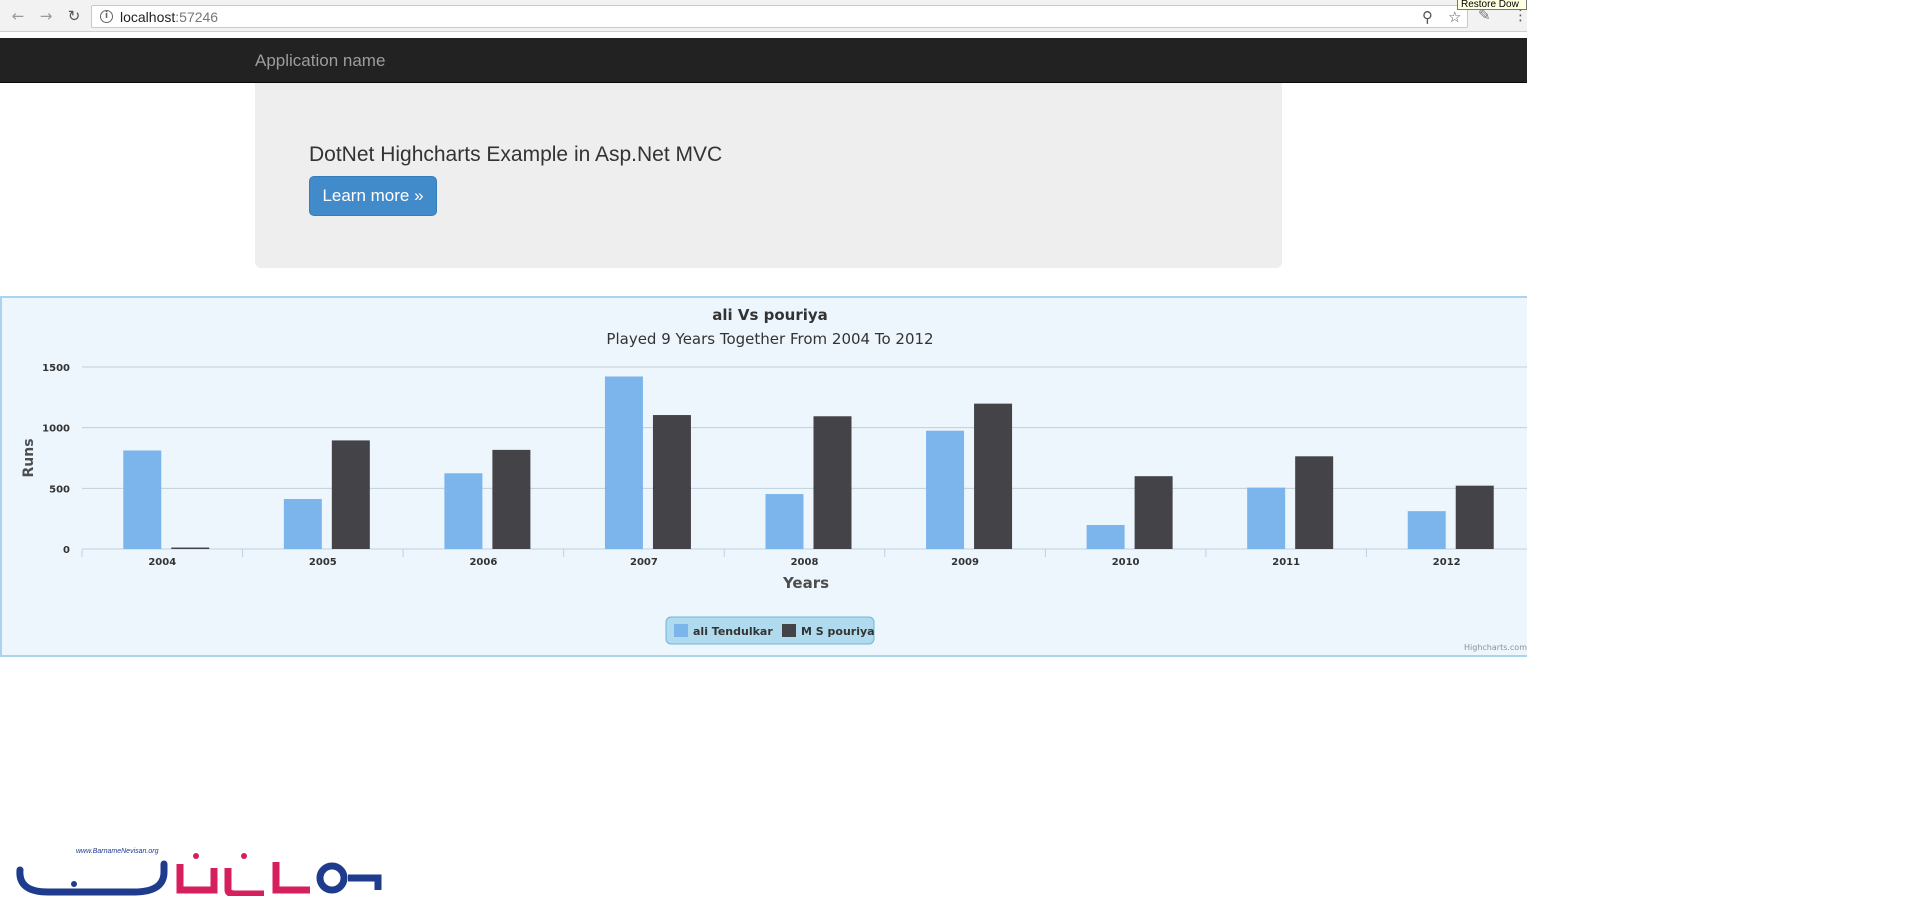 The height and width of the screenshot is (901, 1908). I want to click on site-logo: www.BarnameNevisan.org, so click(199, 873).